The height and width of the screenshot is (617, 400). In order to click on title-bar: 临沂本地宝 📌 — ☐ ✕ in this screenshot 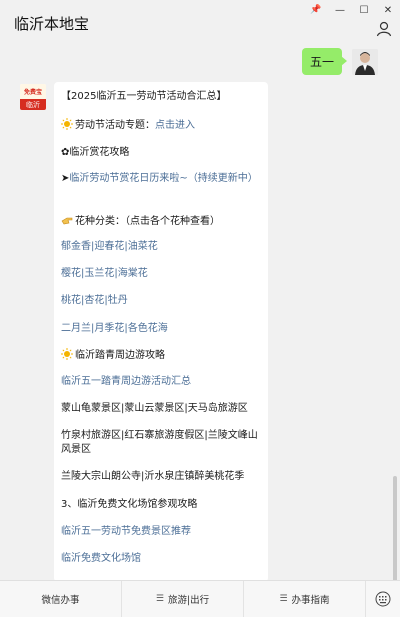, I will do `click(200, 23)`.